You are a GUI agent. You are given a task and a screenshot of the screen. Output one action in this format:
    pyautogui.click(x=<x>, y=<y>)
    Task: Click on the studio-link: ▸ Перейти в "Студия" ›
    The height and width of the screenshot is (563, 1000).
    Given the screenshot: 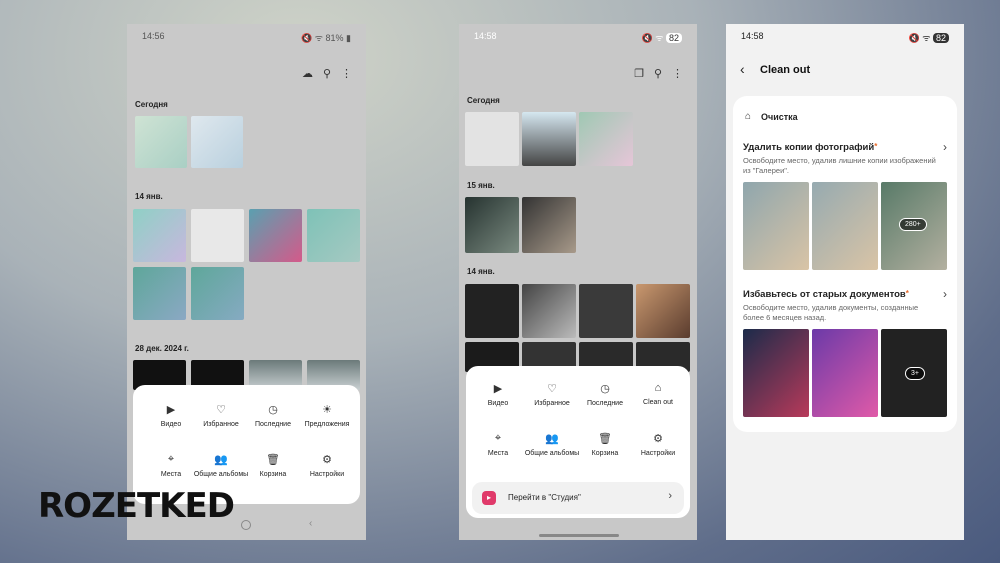 What is the action you would take?
    pyautogui.click(x=578, y=498)
    